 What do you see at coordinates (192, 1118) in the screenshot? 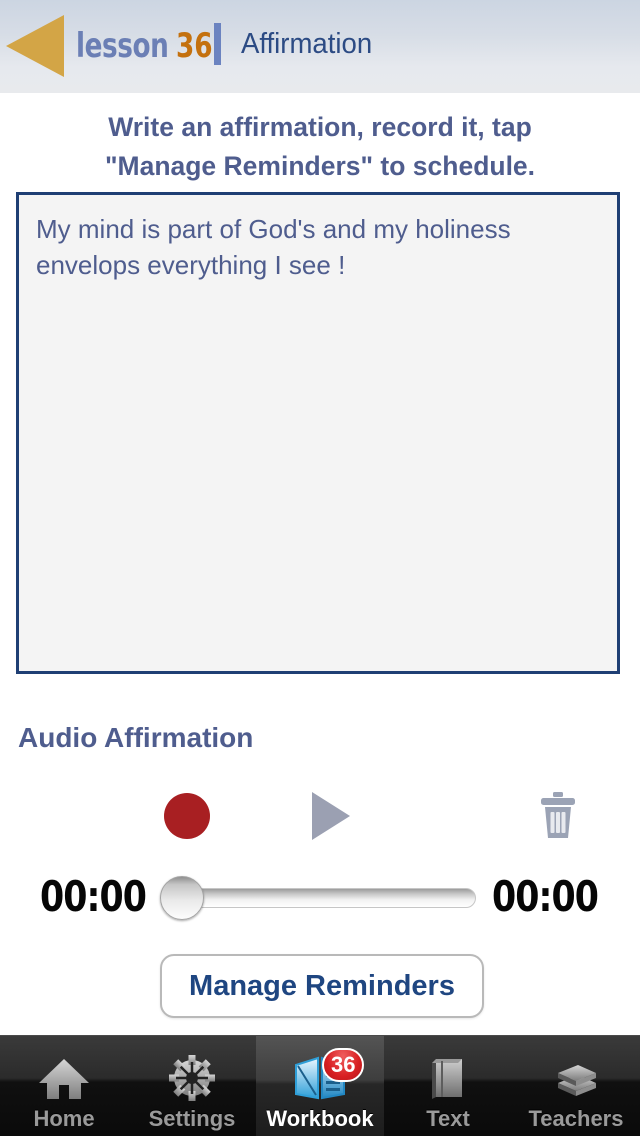
I see `tab-label-settings: Settings` at bounding box center [192, 1118].